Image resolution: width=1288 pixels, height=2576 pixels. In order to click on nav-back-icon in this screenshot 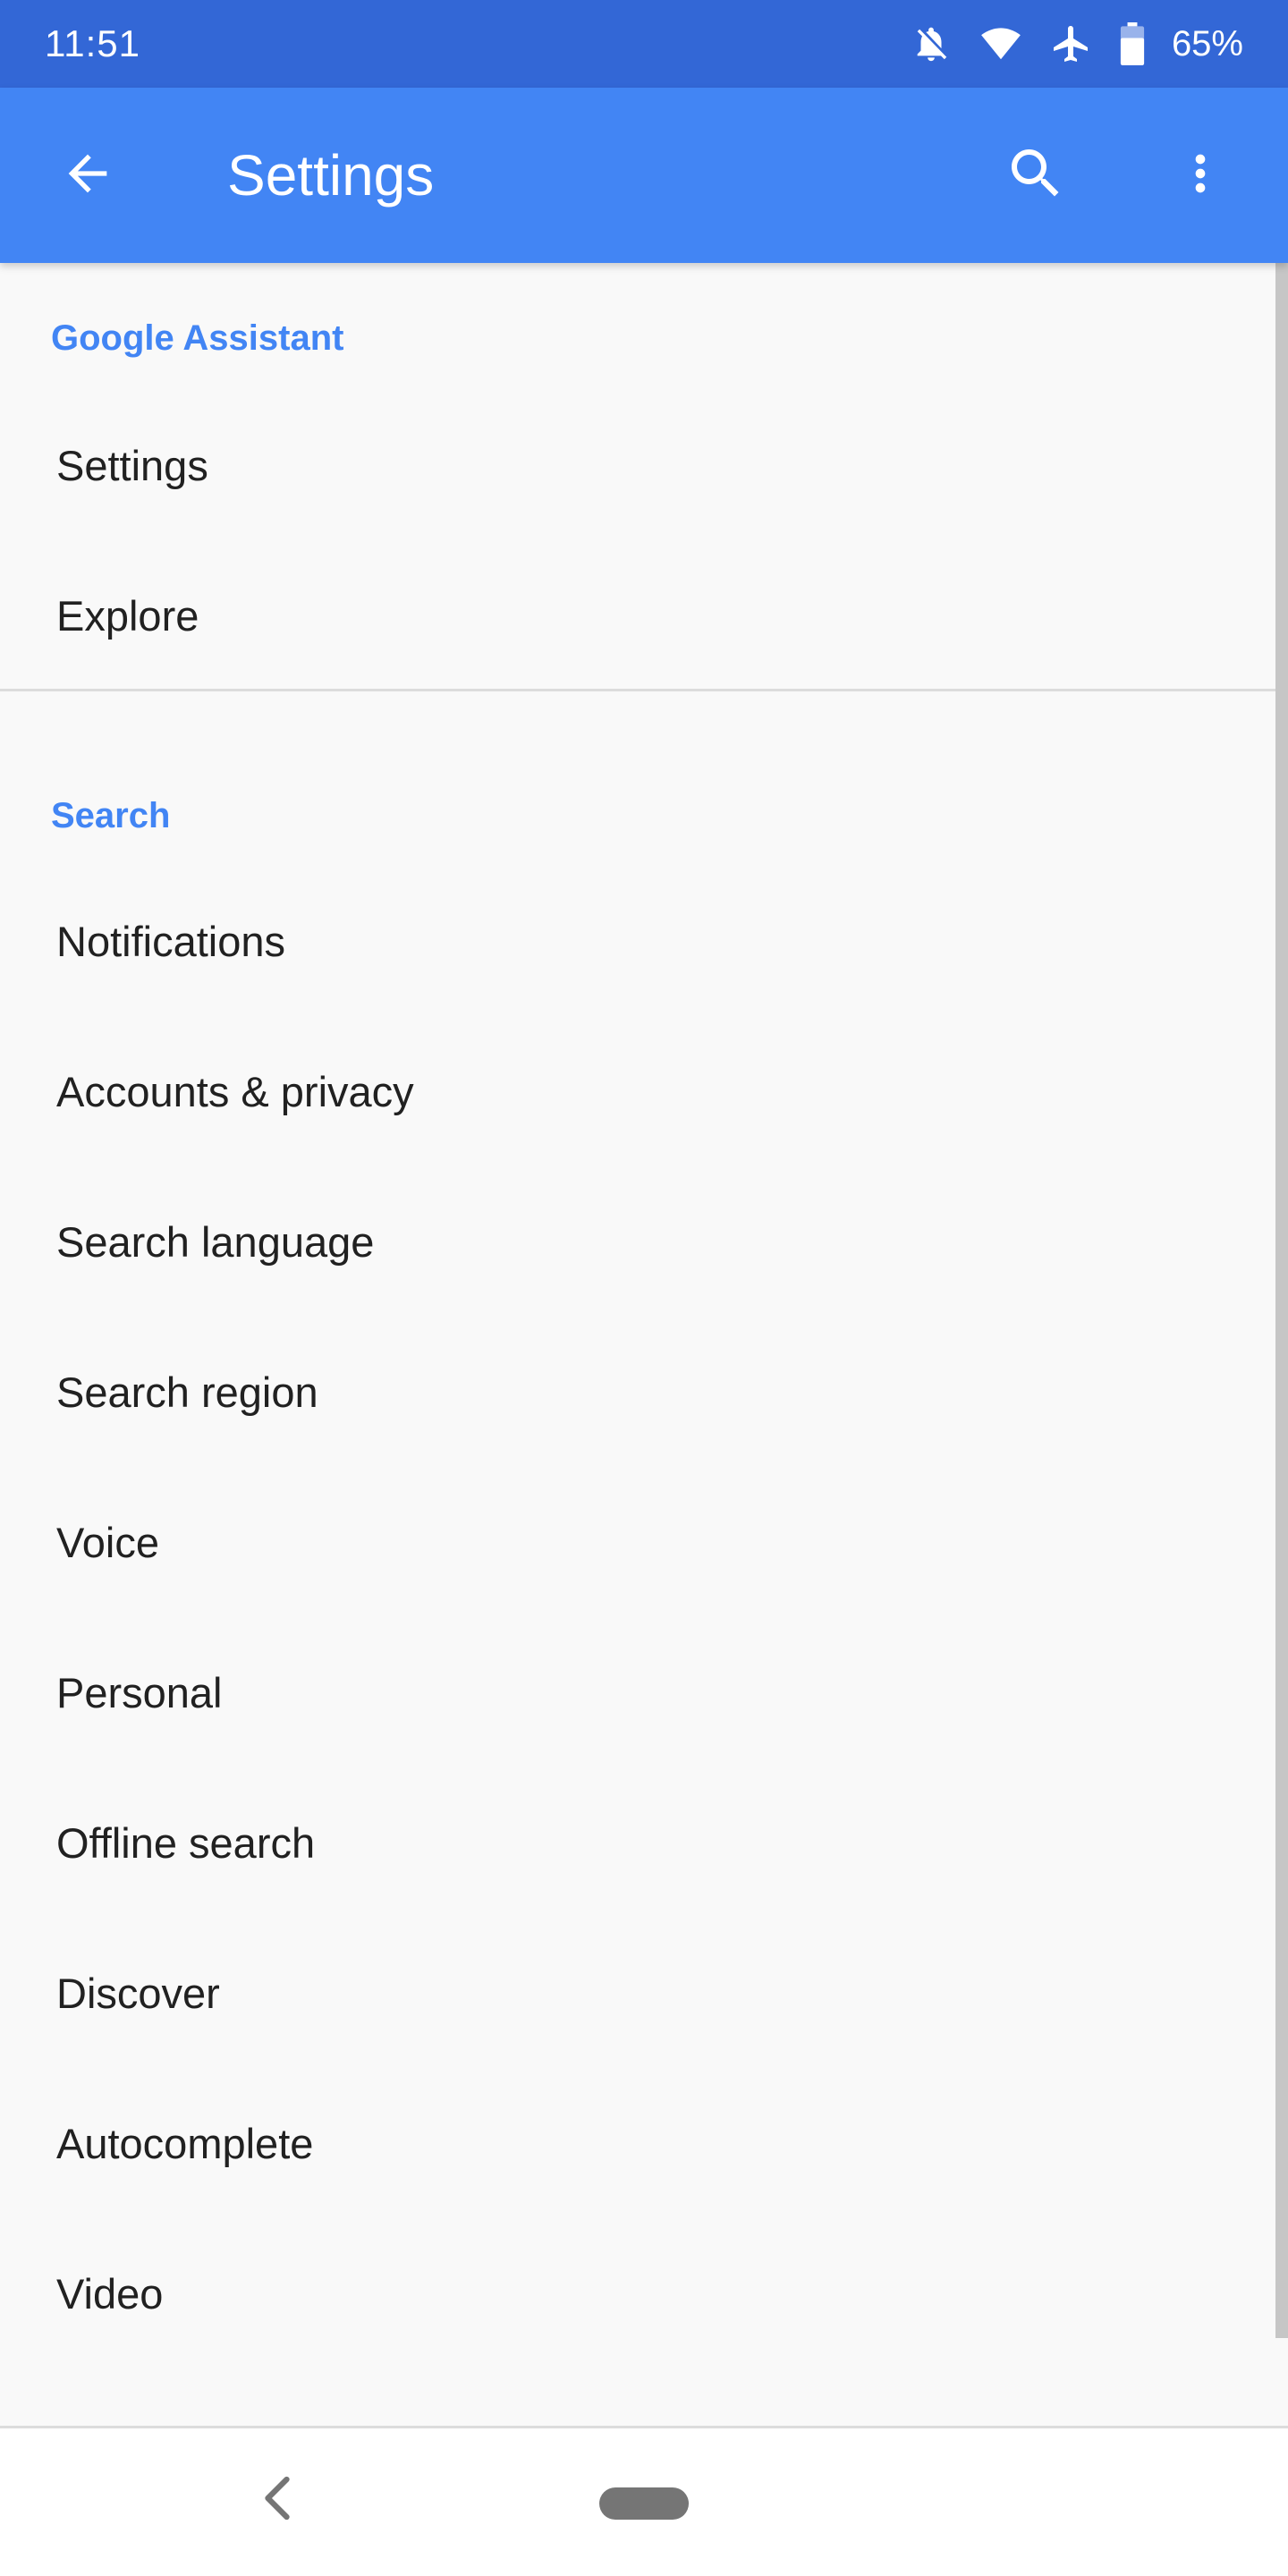, I will do `click(277, 2500)`.